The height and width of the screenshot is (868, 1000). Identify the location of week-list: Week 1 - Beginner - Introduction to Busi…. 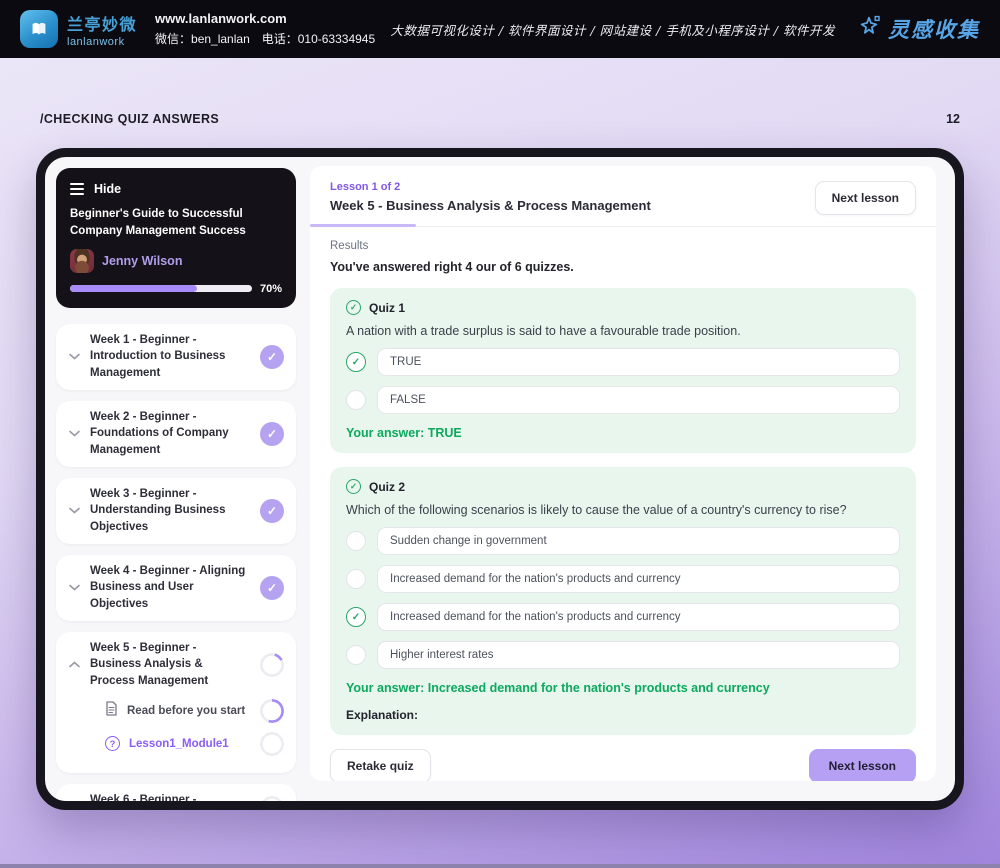
(176, 566).